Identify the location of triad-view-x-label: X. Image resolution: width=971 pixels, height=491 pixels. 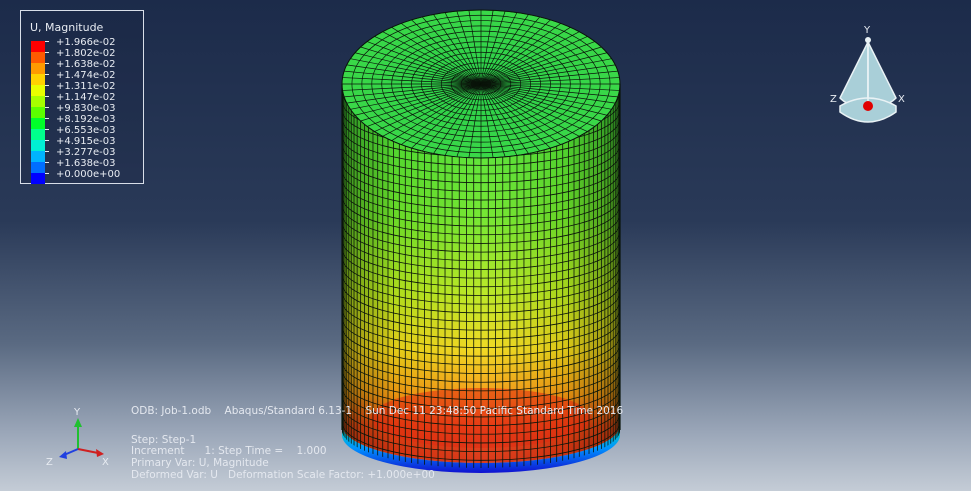
(901, 99).